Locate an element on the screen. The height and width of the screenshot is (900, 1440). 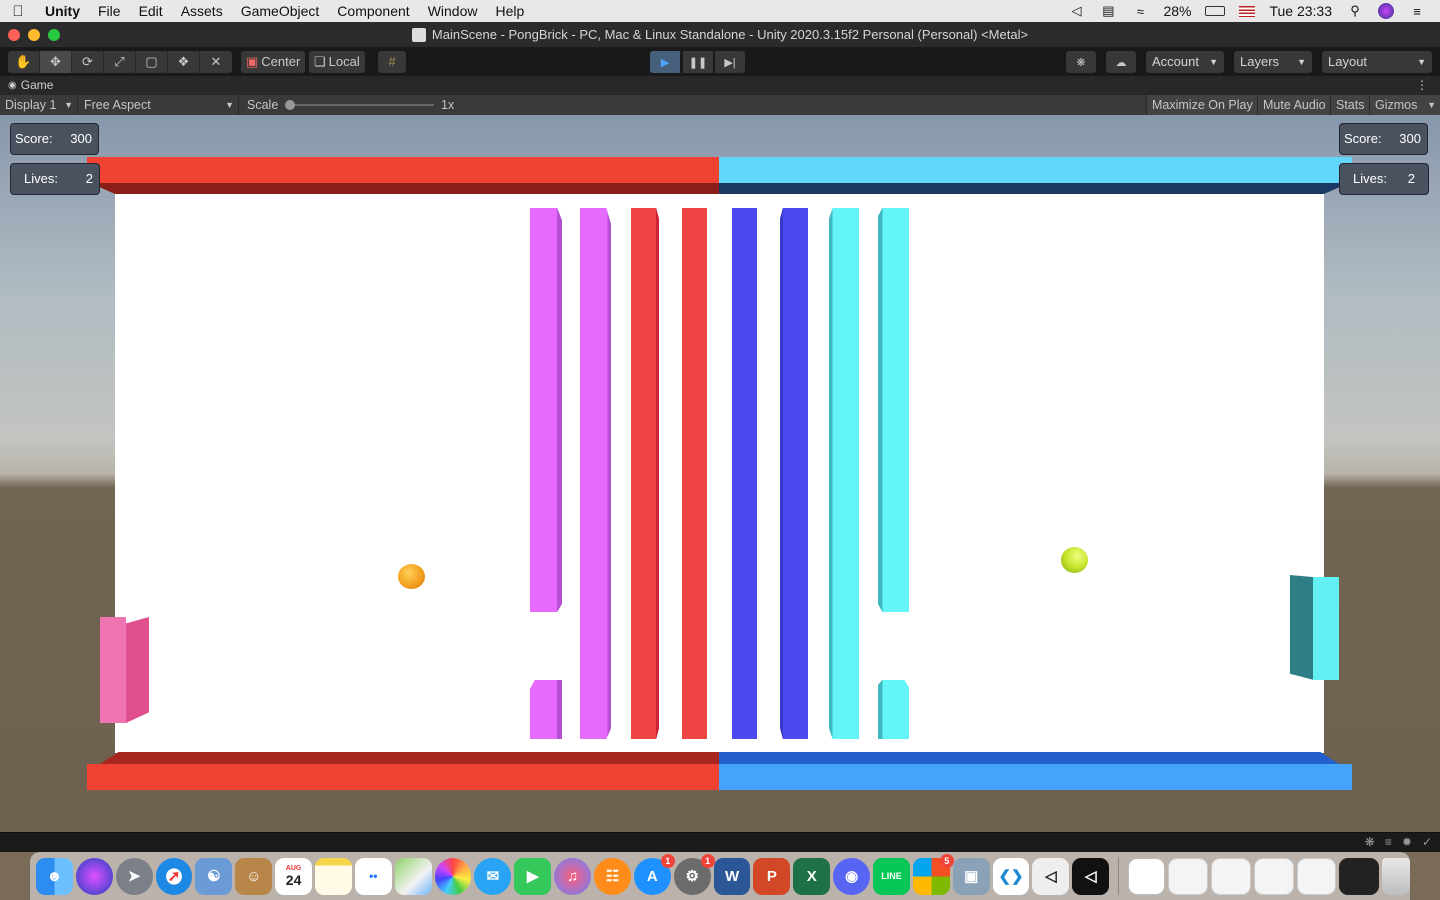
collab-icon: ❋ is located at coordinates (1081, 62).